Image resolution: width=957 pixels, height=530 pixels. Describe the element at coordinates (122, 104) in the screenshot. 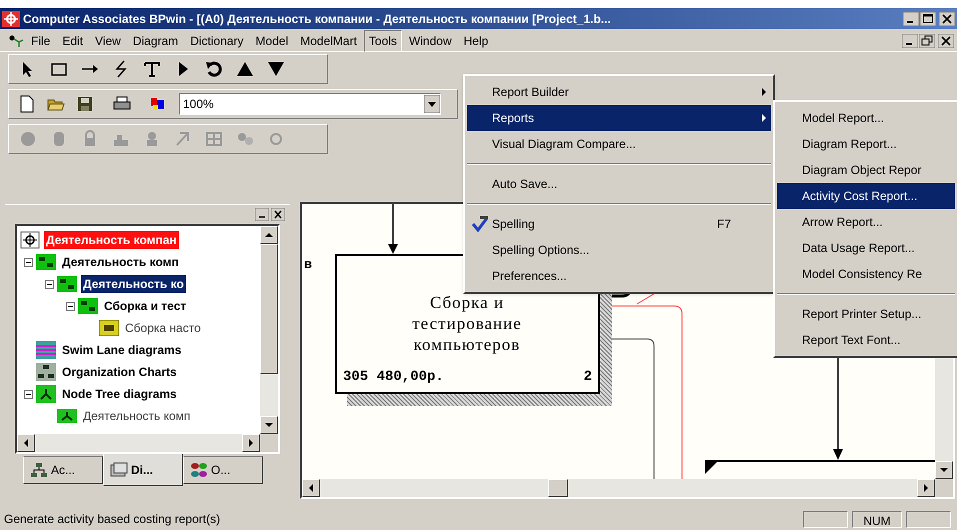

I see `print-icon` at that location.